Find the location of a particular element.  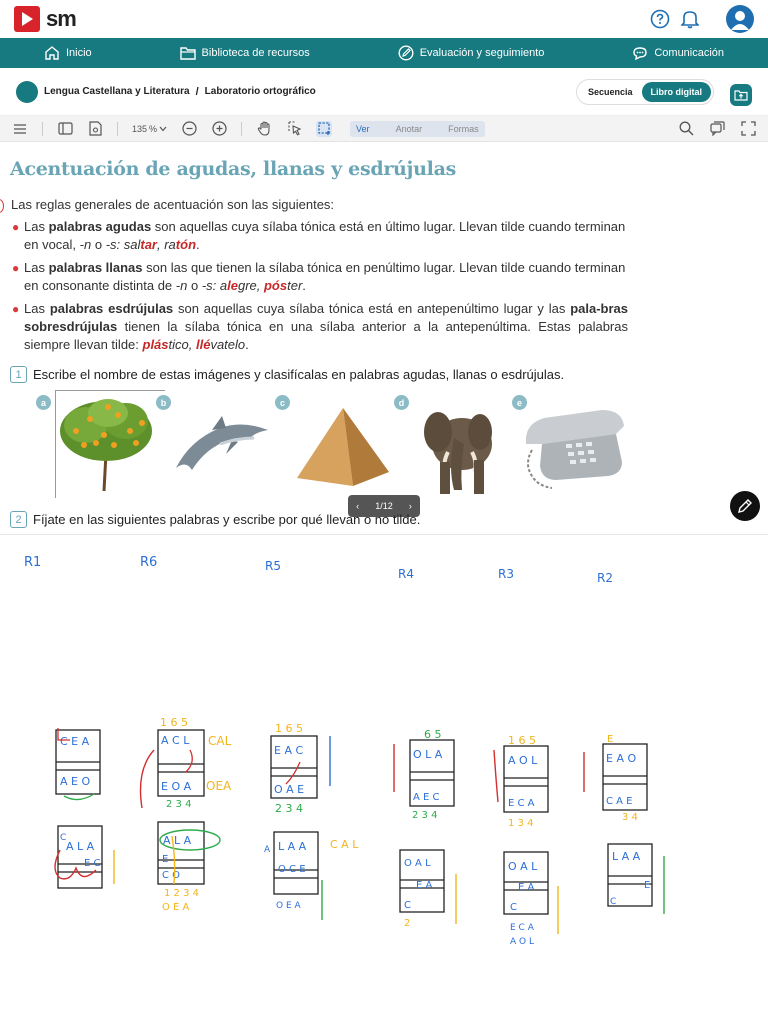

chevron-down-icon is located at coordinates (163, 128).